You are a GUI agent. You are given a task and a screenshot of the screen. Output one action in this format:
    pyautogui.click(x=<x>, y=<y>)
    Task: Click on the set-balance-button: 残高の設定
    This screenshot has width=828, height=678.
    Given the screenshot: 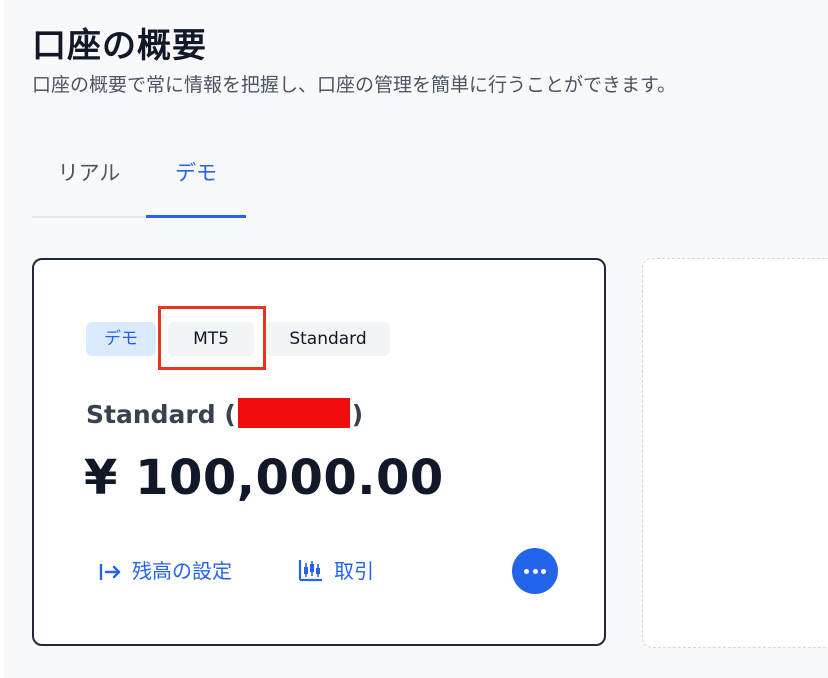 What is the action you would take?
    pyautogui.click(x=165, y=571)
    